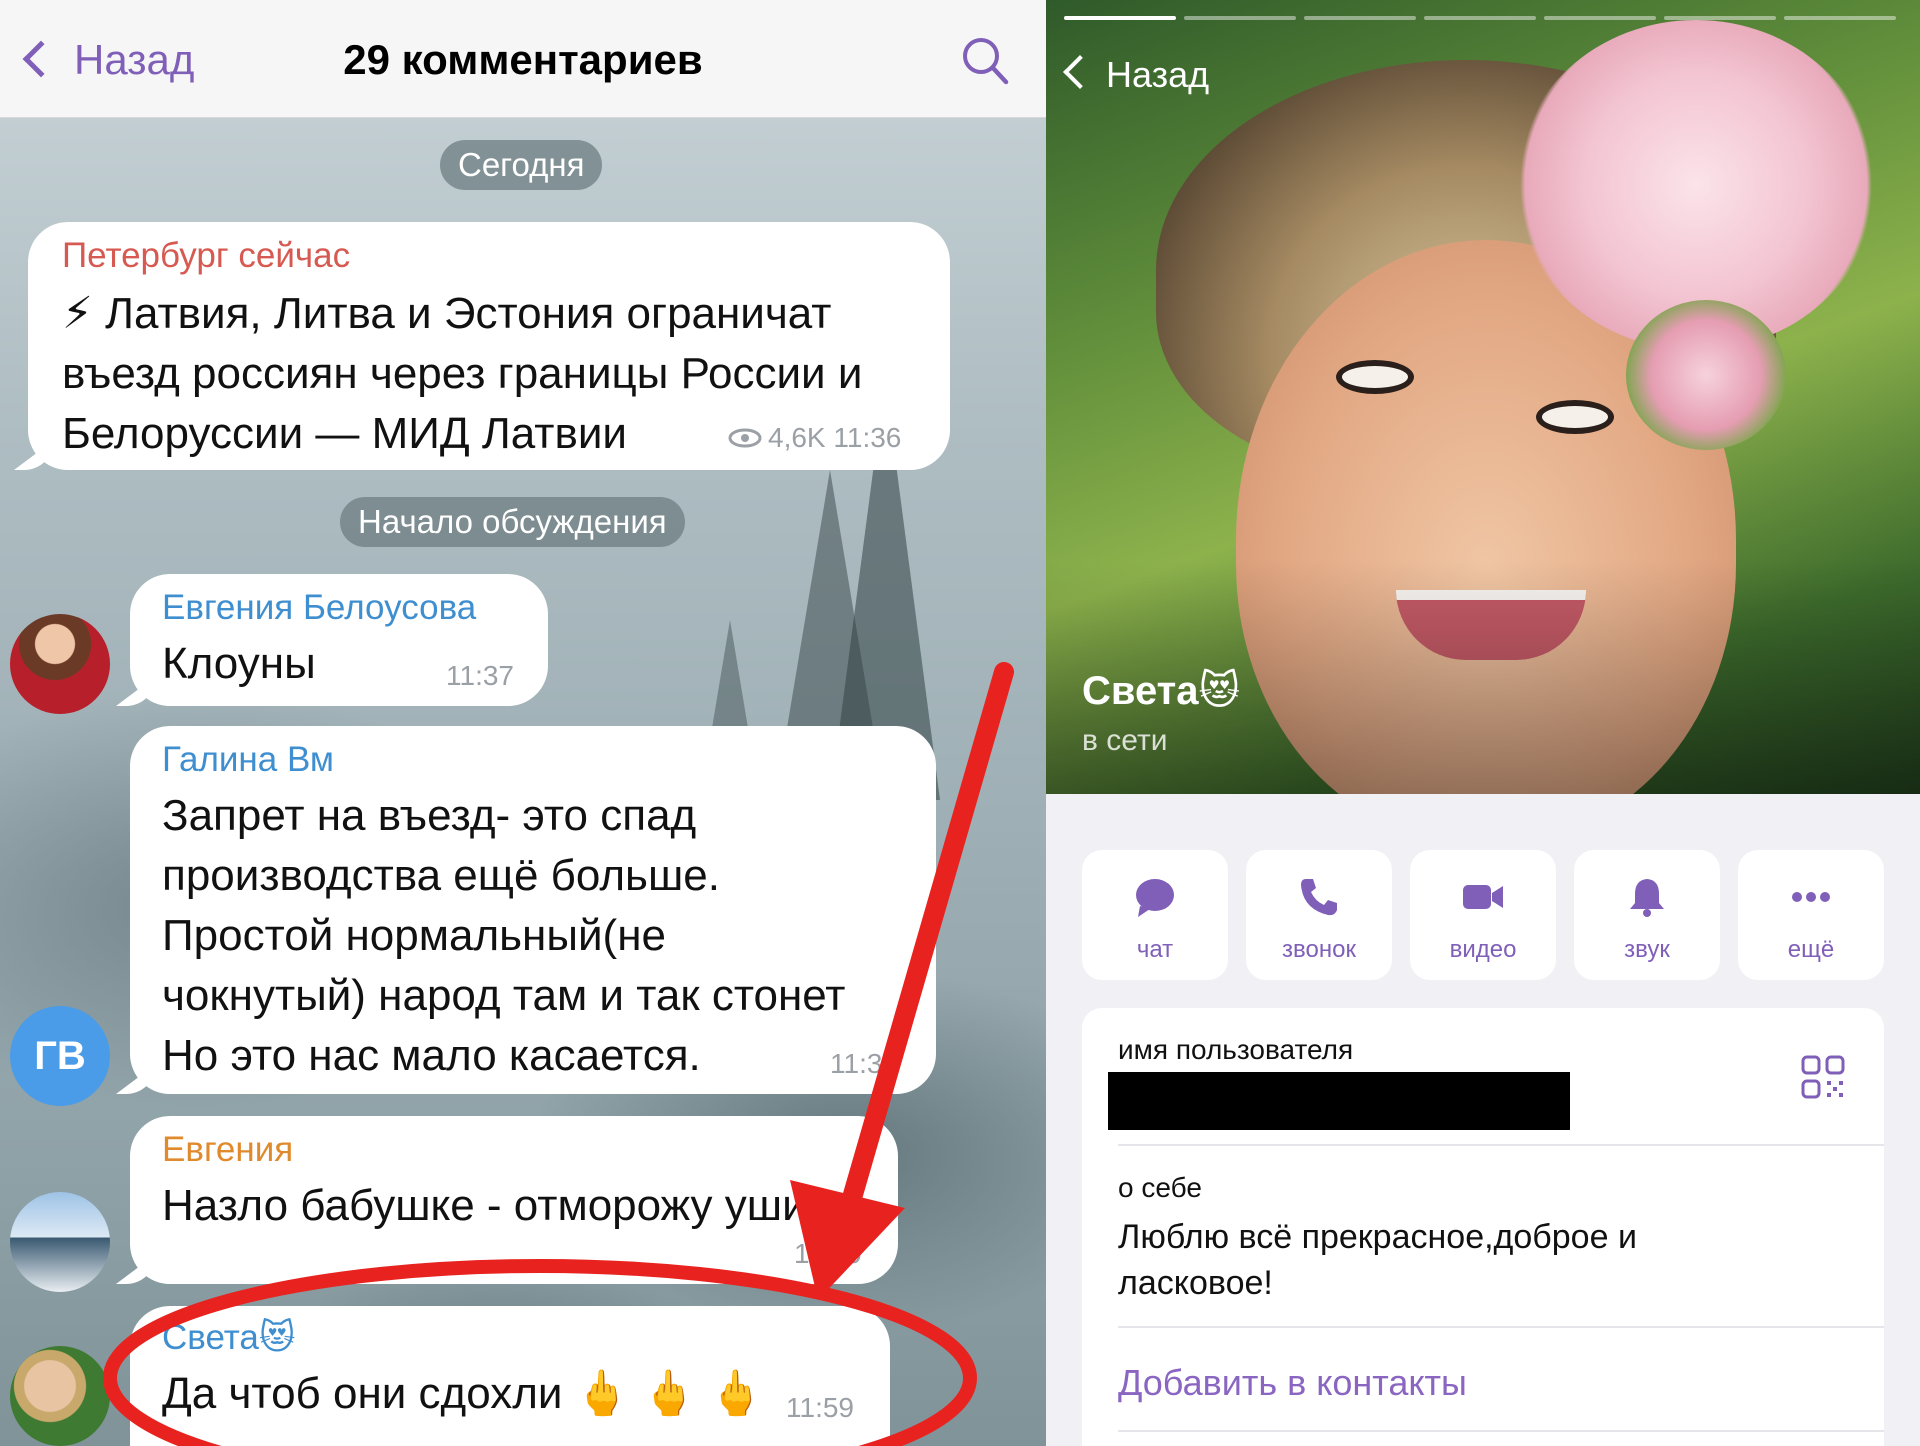 The image size is (1920, 1446). What do you see at coordinates (480, 675) in the screenshot?
I see `message-time: 11:37` at bounding box center [480, 675].